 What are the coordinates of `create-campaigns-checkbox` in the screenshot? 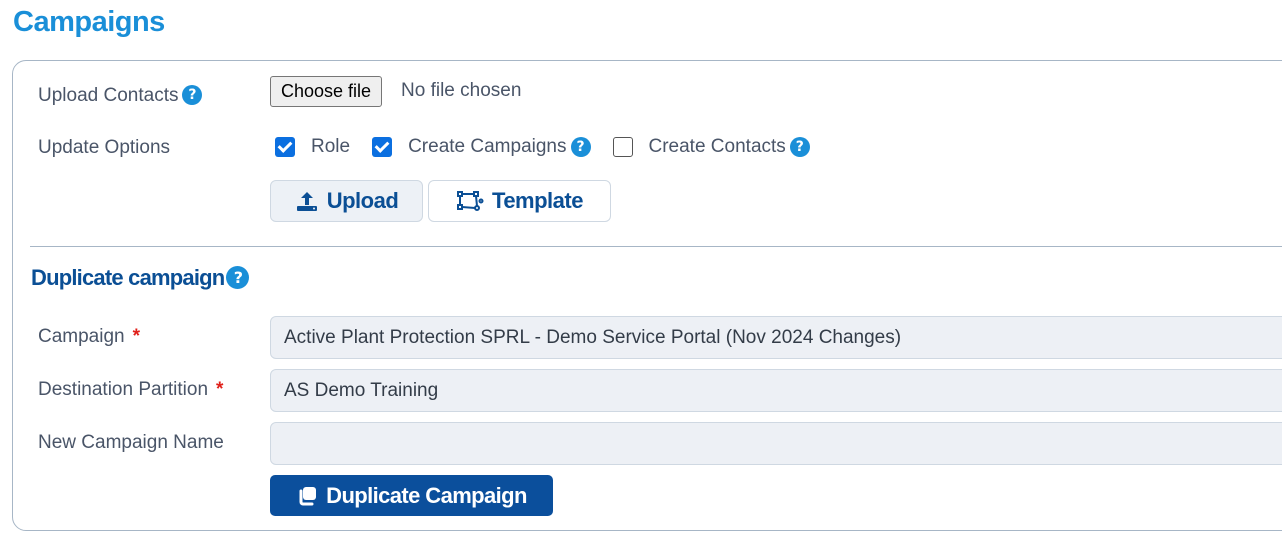 It's located at (382, 147).